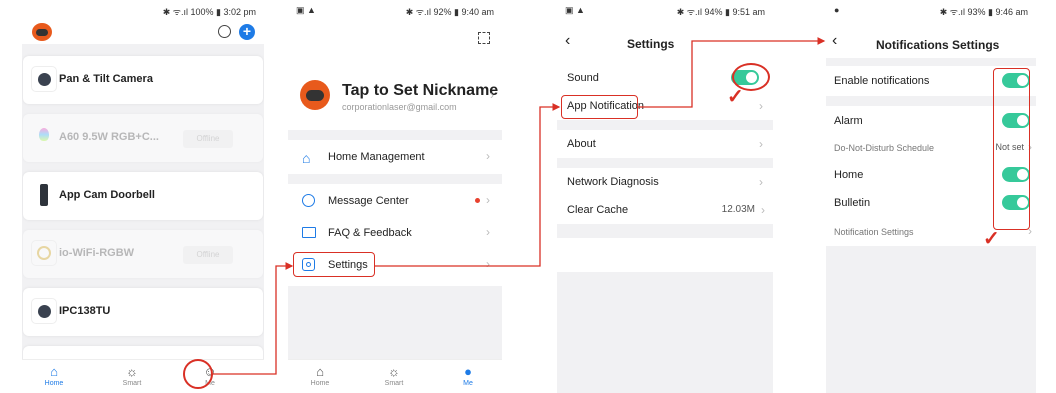  What do you see at coordinates (253, 318) in the screenshot?
I see `arrow-me-to-settings` at bounding box center [253, 318].